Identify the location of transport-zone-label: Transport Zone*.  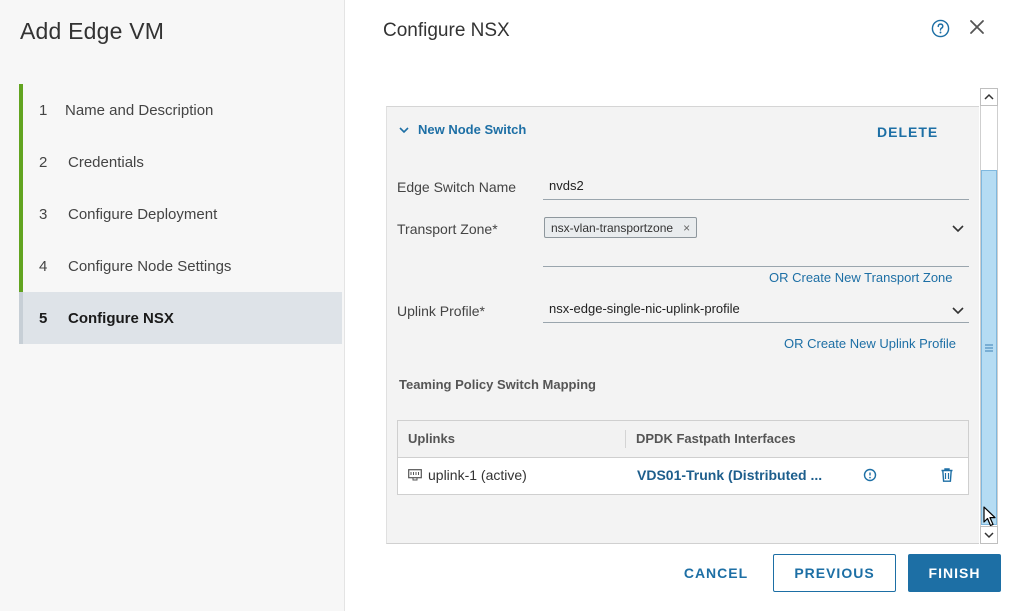
(447, 229).